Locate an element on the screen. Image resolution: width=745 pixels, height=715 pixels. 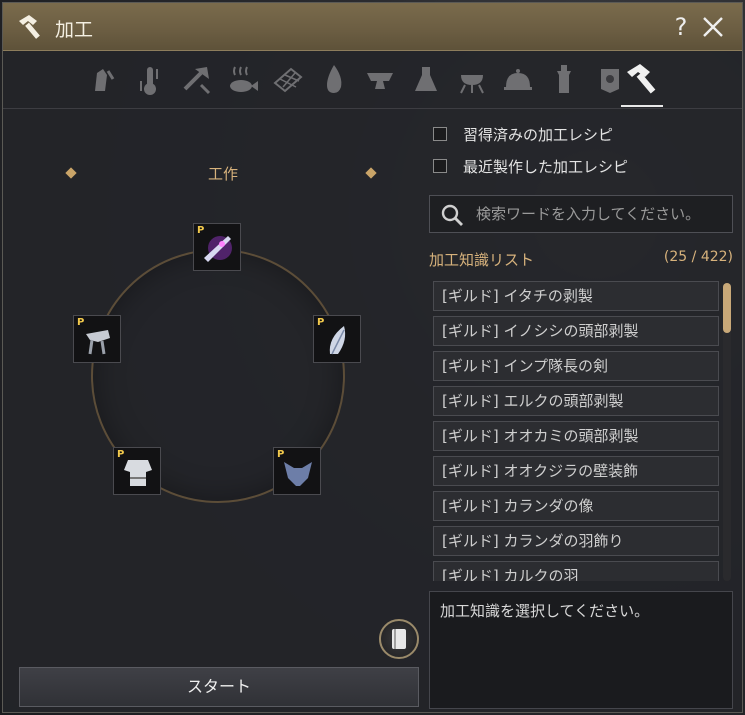
axe-icon is located at coordinates (197, 81).